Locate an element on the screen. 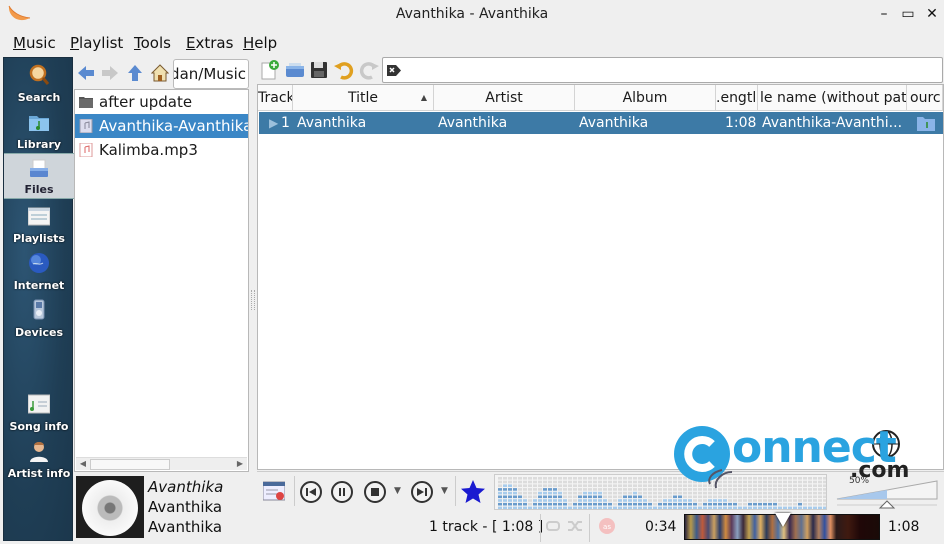 This screenshot has height=544, width=944. scroll-right-icon: ▶ is located at coordinates (240, 464).